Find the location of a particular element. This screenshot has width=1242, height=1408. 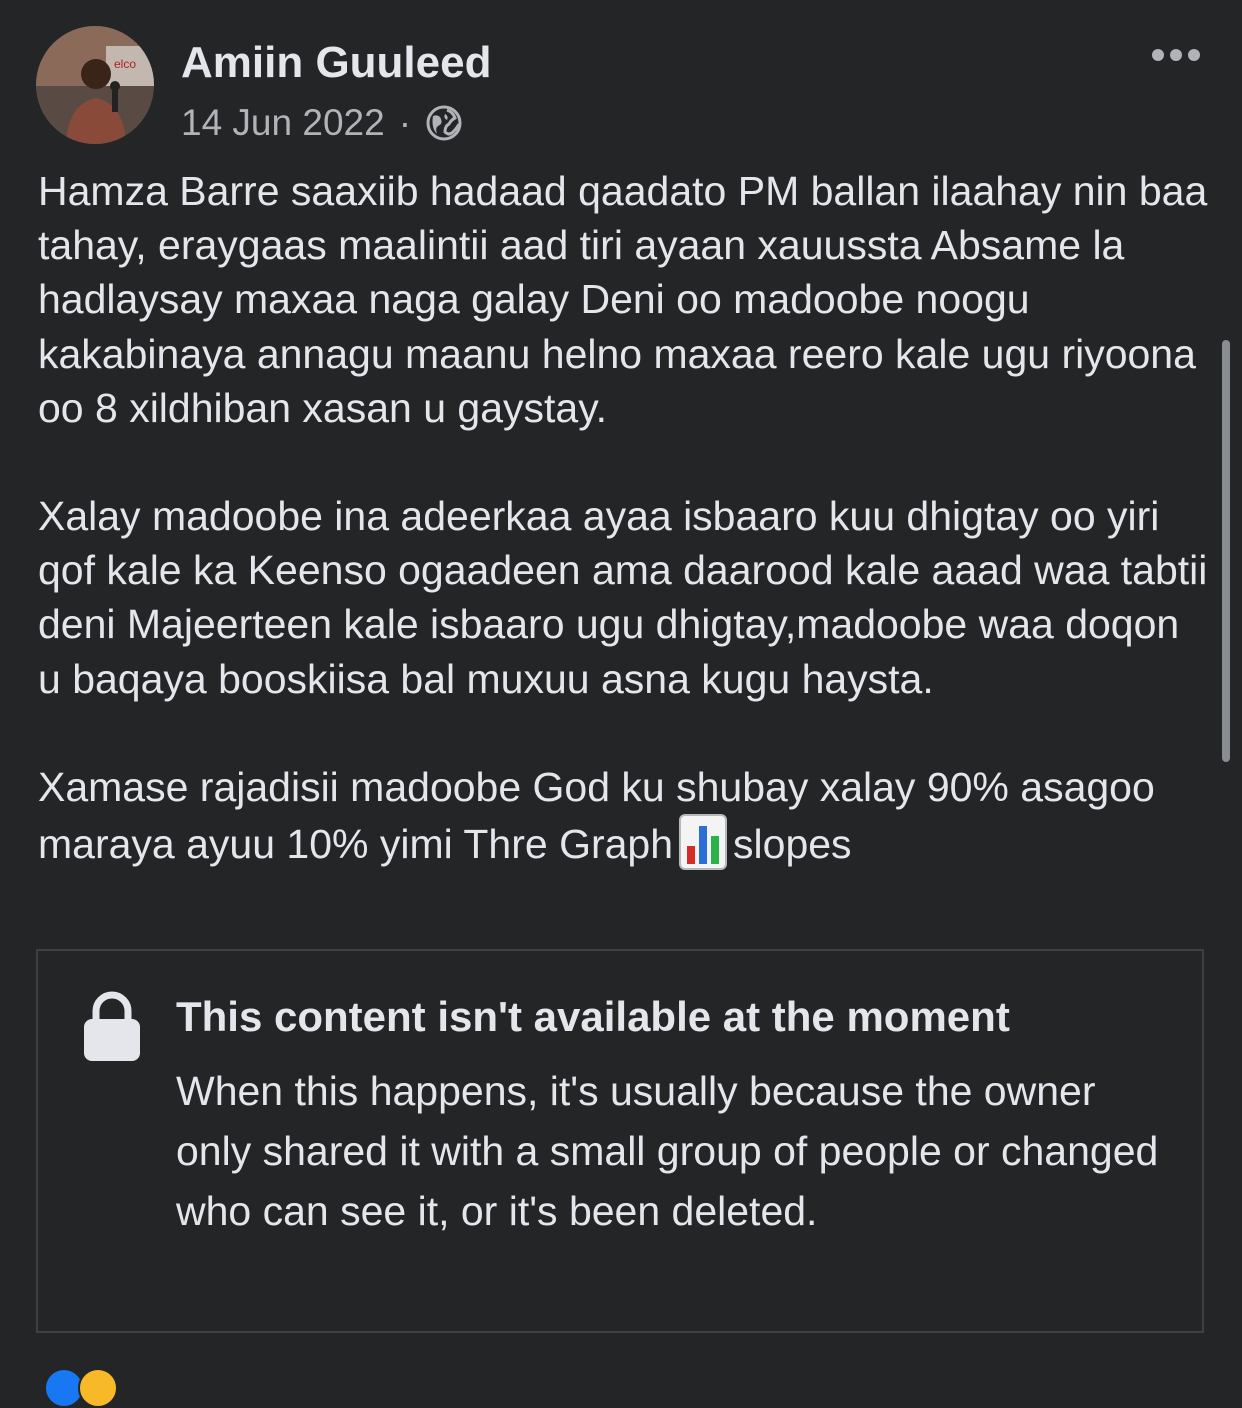

bar-chart-emoji-icon is located at coordinates (703, 842).